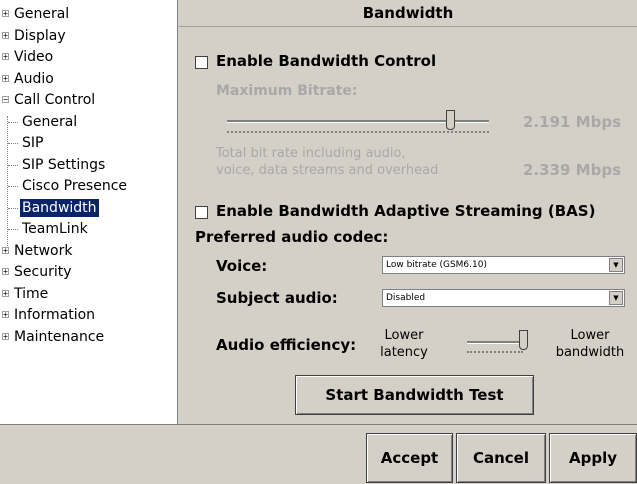 Image resolution: width=637 pixels, height=484 pixels. What do you see at coordinates (590, 344) in the screenshot?
I see `audio-efficiency-right-label: Lower bandwidth` at bounding box center [590, 344].